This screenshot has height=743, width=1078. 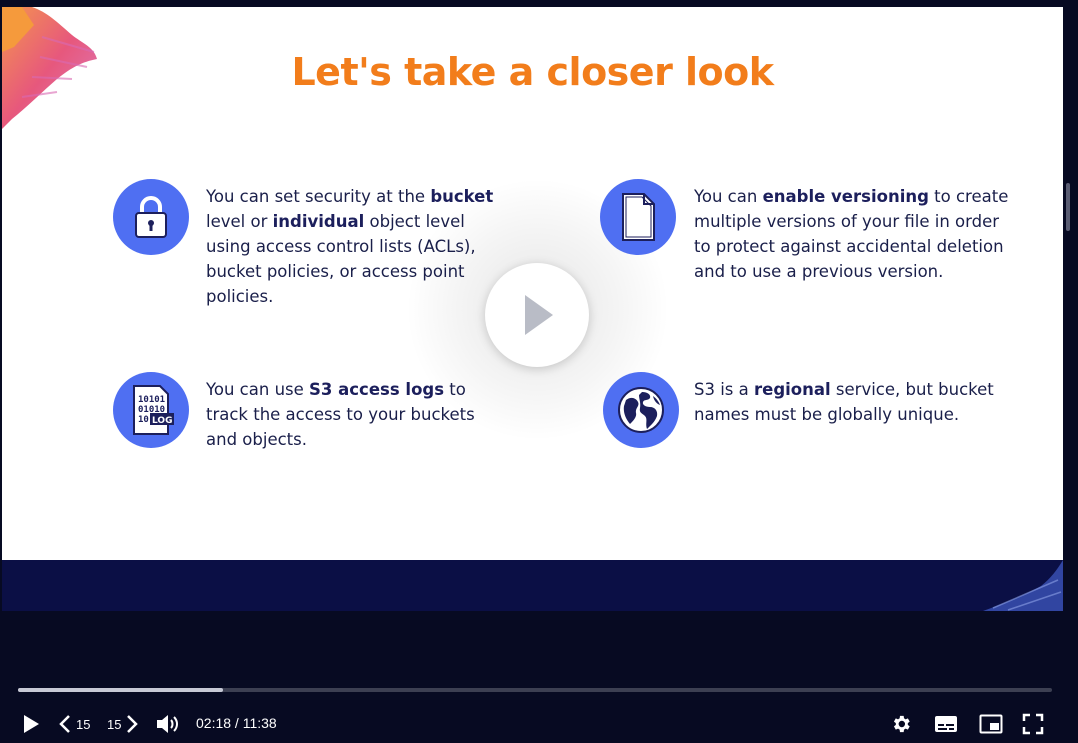 I want to click on play-overlay-button, so click(x=537, y=315).